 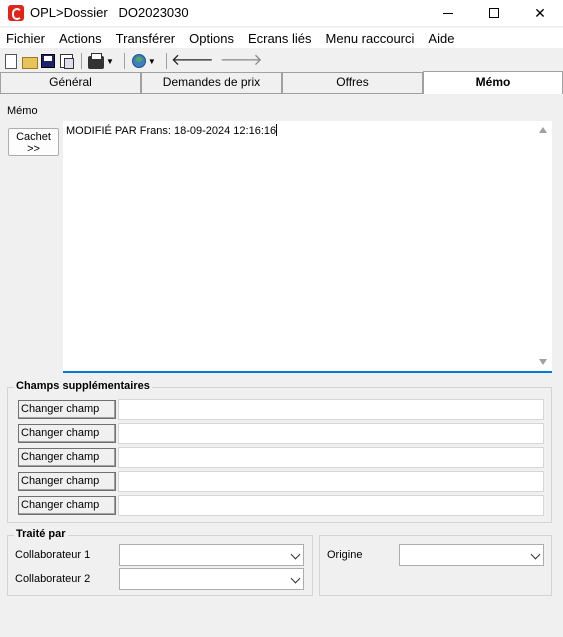 I want to click on minimize-button, so click(x=448, y=13).